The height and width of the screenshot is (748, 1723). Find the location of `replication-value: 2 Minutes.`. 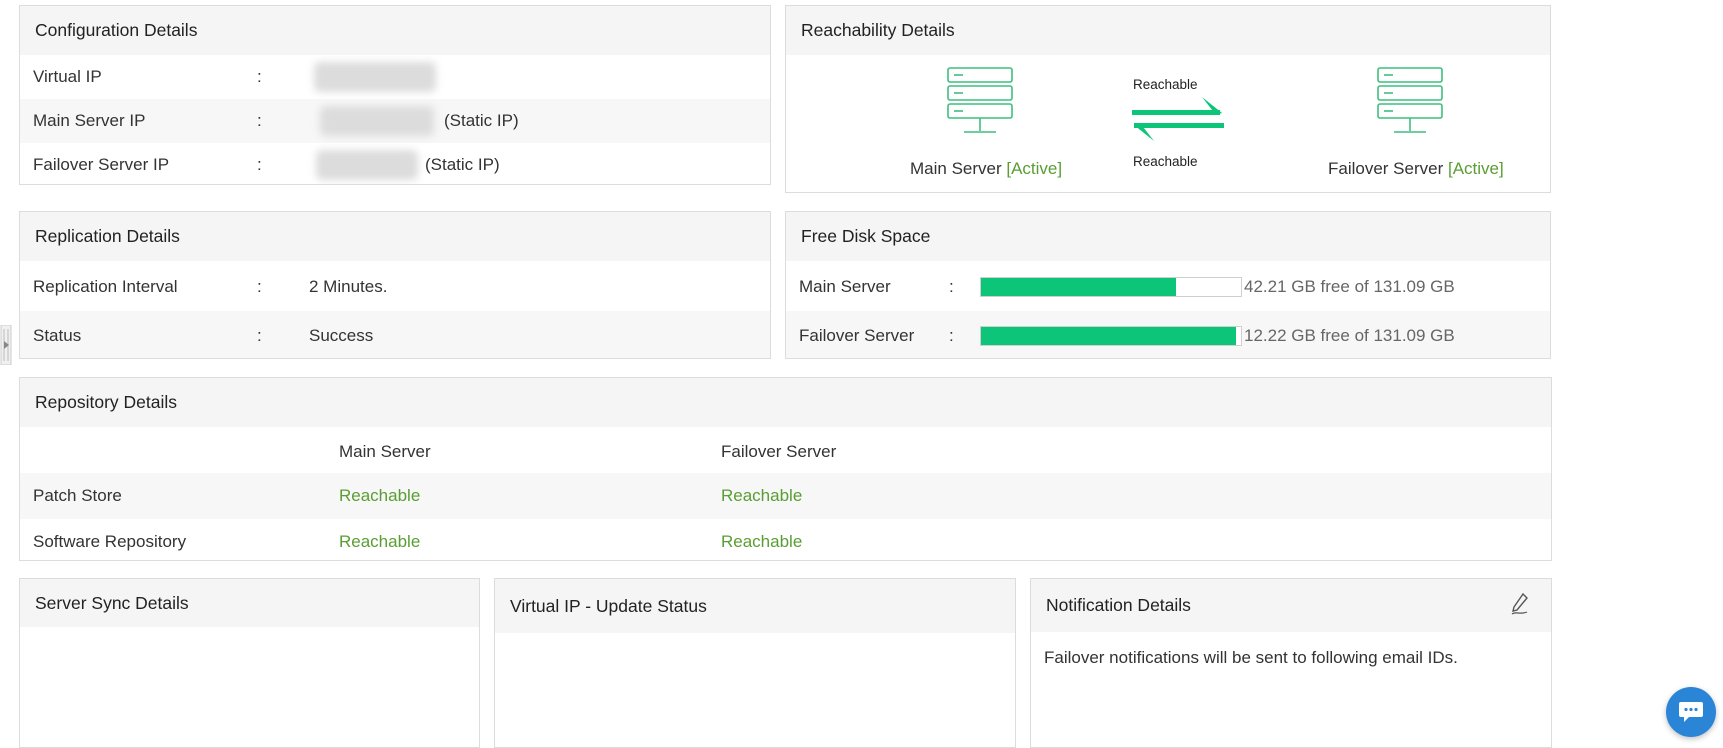

replication-value: 2 Minutes. is located at coordinates (348, 286).